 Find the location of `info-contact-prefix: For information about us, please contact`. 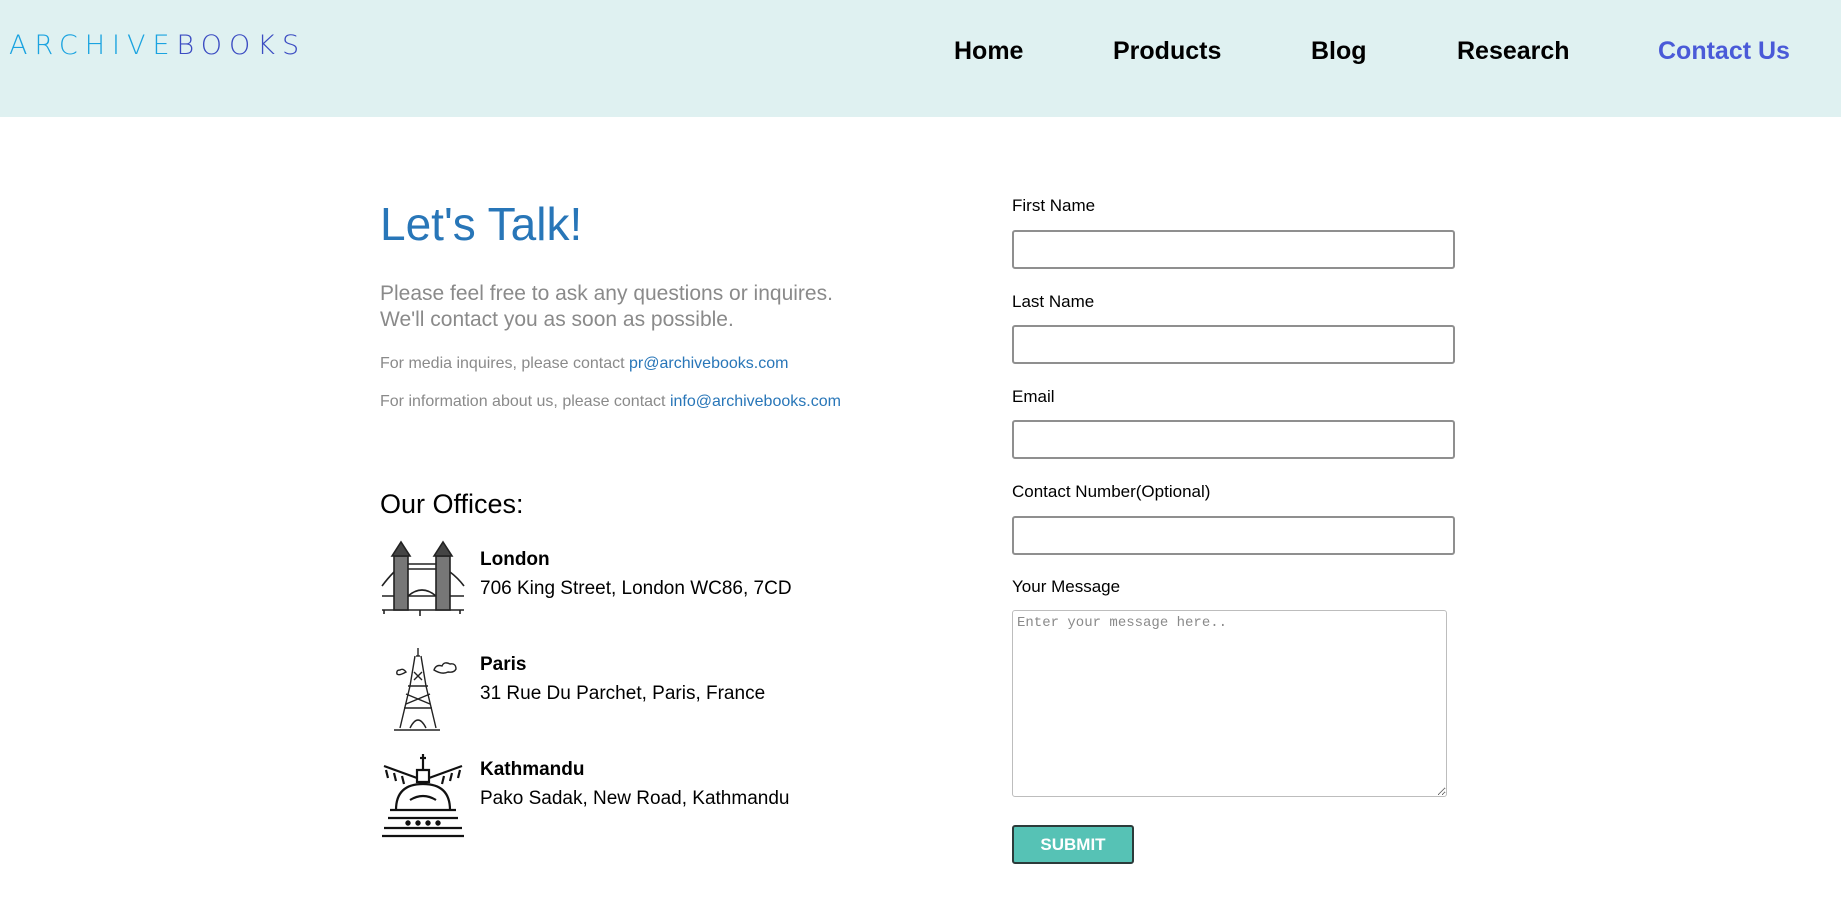

info-contact-prefix: For information about us, please contact is located at coordinates (525, 401).